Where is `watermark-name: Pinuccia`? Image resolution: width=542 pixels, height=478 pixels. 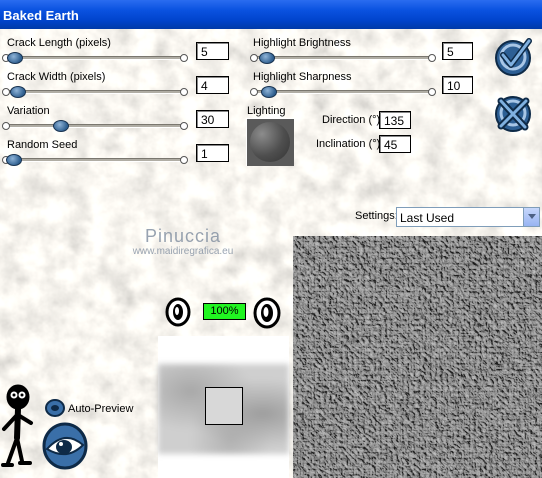
watermark-name: Pinuccia is located at coordinates (183, 236).